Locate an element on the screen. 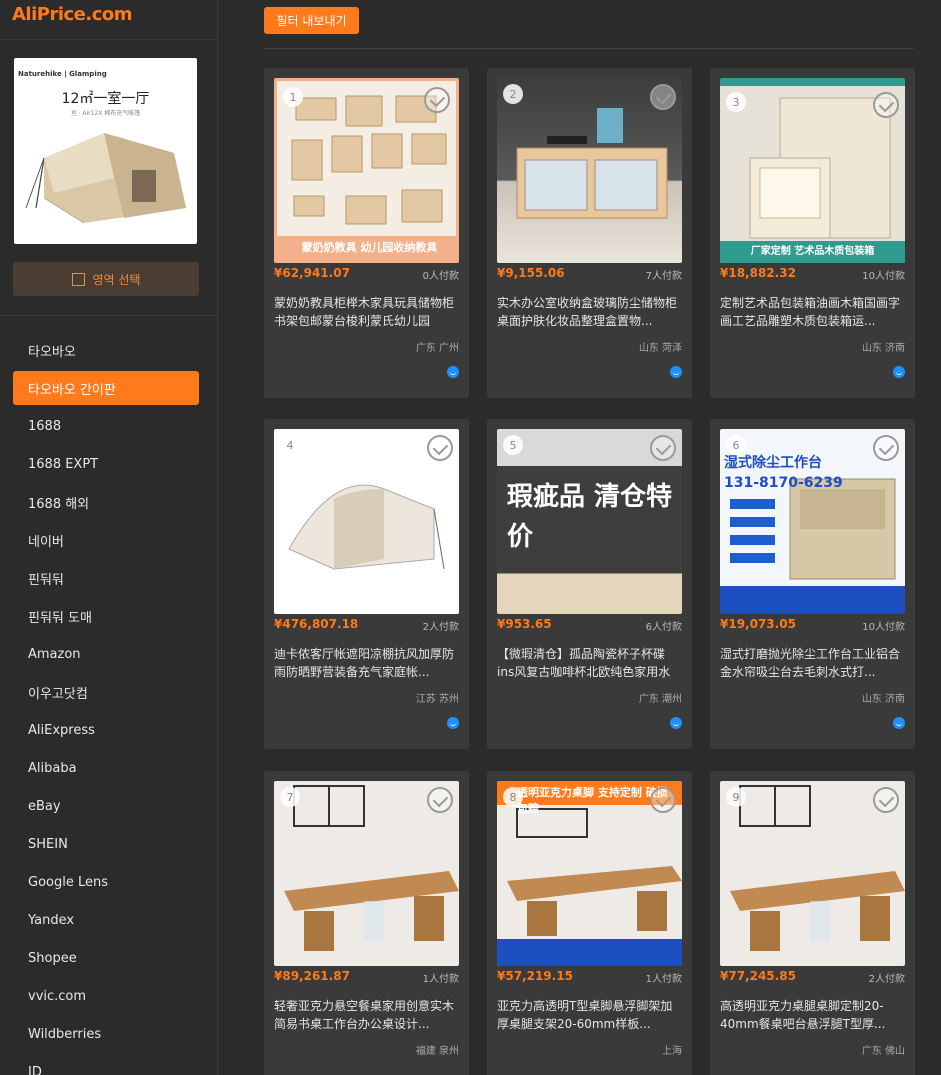  product-price: ¥77,245.85 is located at coordinates (758, 976).